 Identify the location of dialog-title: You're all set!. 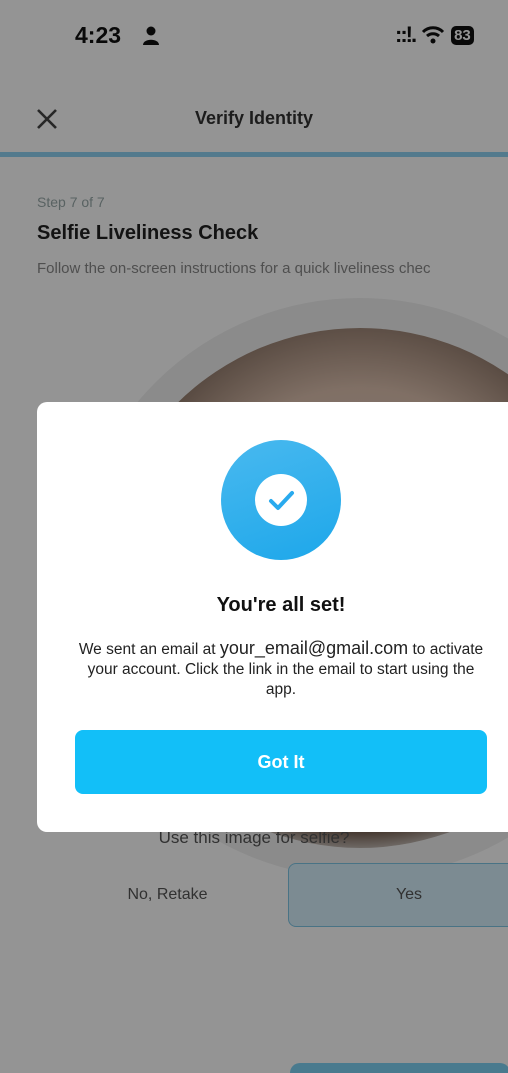
(281, 605).